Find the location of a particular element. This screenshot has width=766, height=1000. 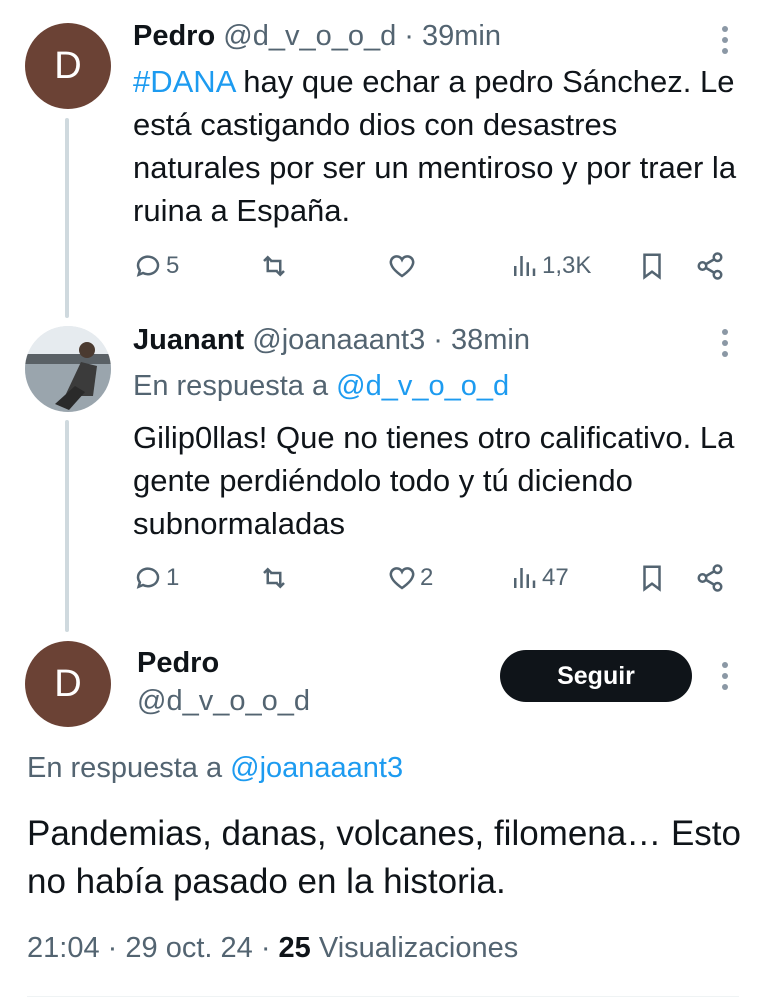

tweet-meta: 21:04 · 29 oct. 24 · 25 Visualizaciones is located at coordinates (272, 948).